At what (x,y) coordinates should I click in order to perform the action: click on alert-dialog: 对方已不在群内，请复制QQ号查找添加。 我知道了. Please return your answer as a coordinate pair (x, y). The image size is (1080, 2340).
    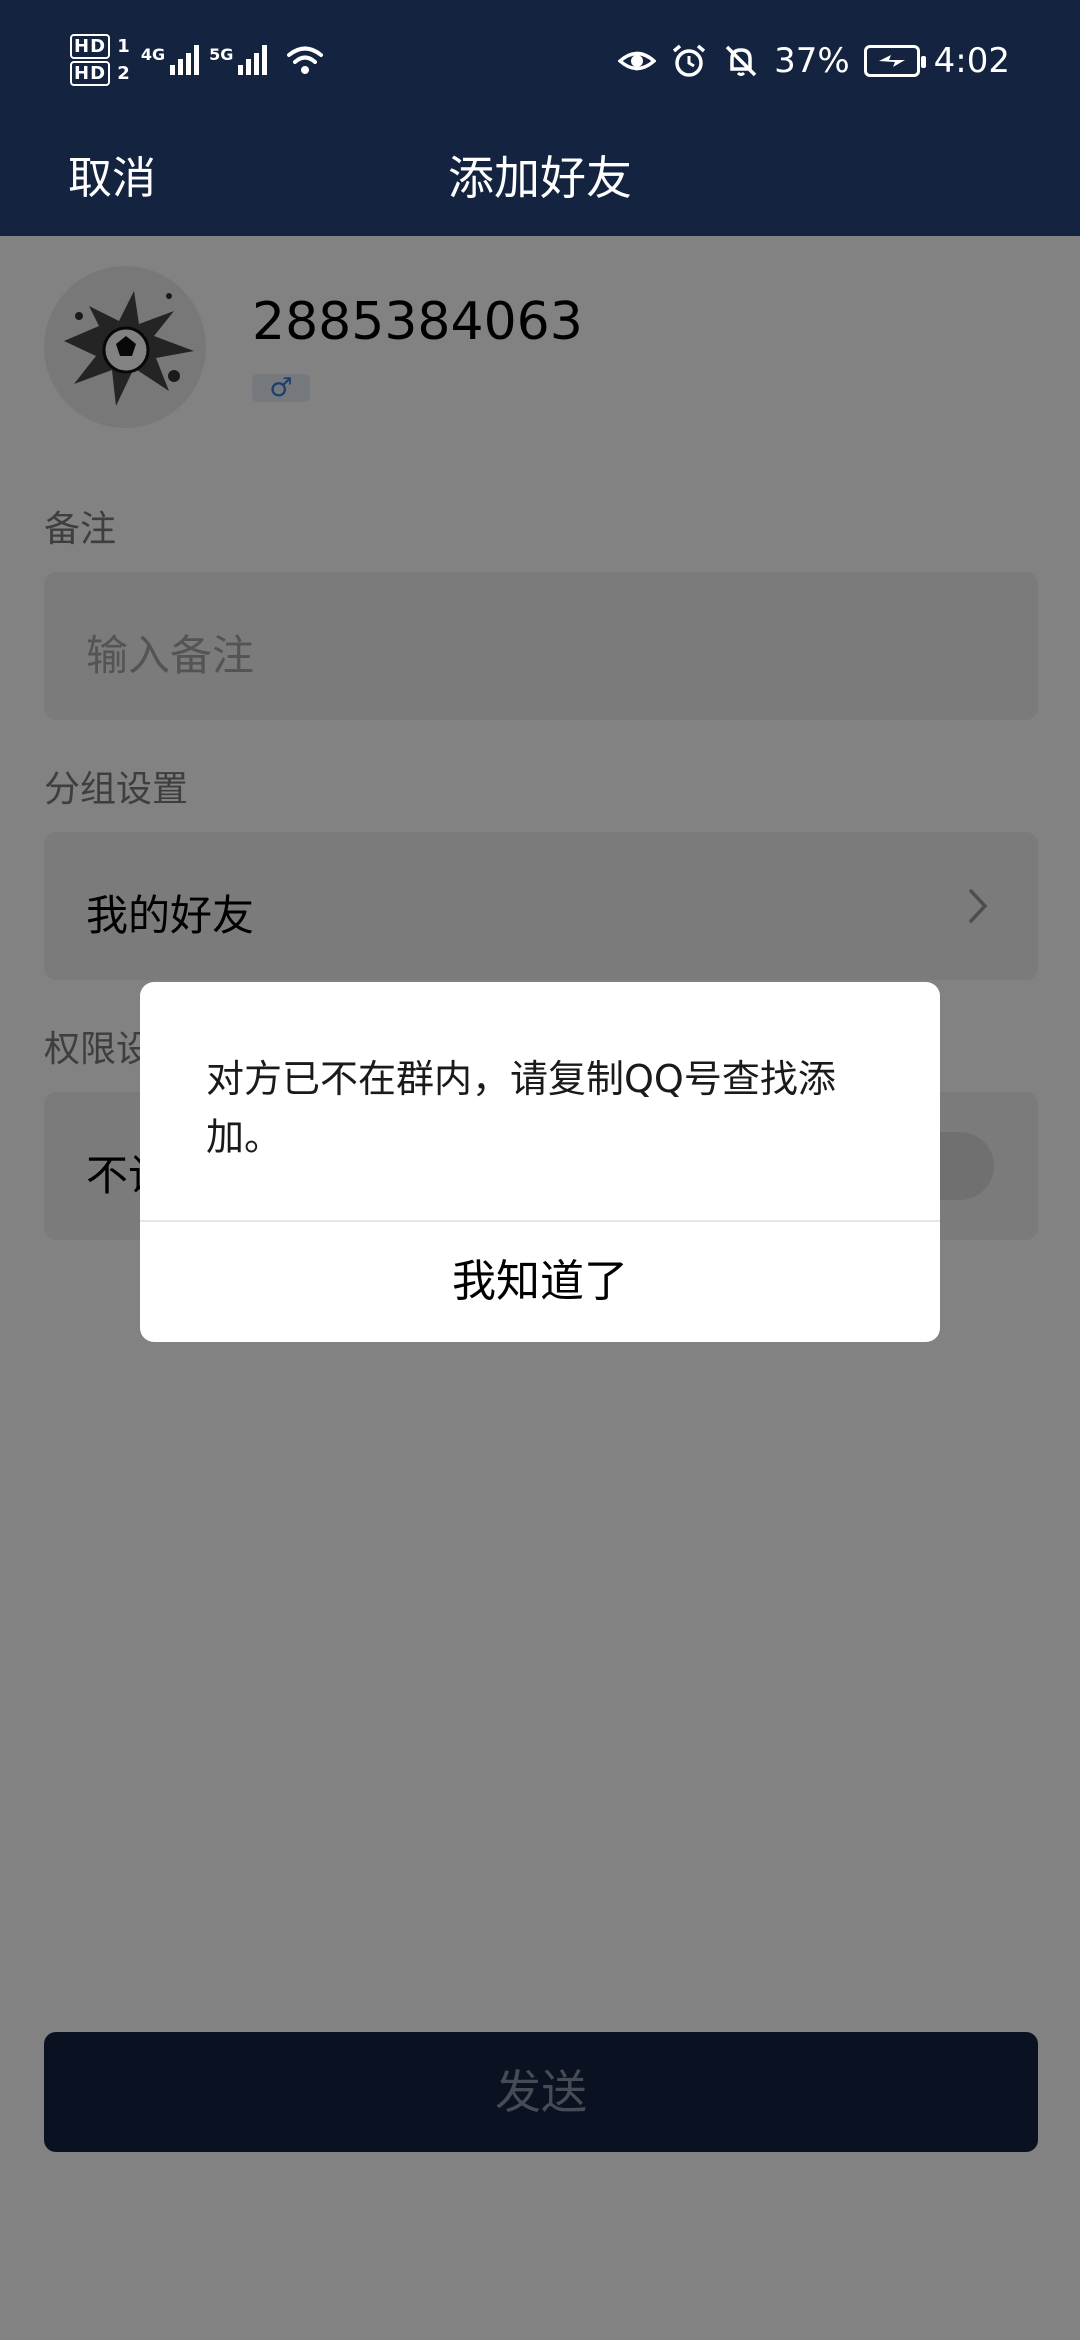
    Looking at the image, I should click on (540, 1162).